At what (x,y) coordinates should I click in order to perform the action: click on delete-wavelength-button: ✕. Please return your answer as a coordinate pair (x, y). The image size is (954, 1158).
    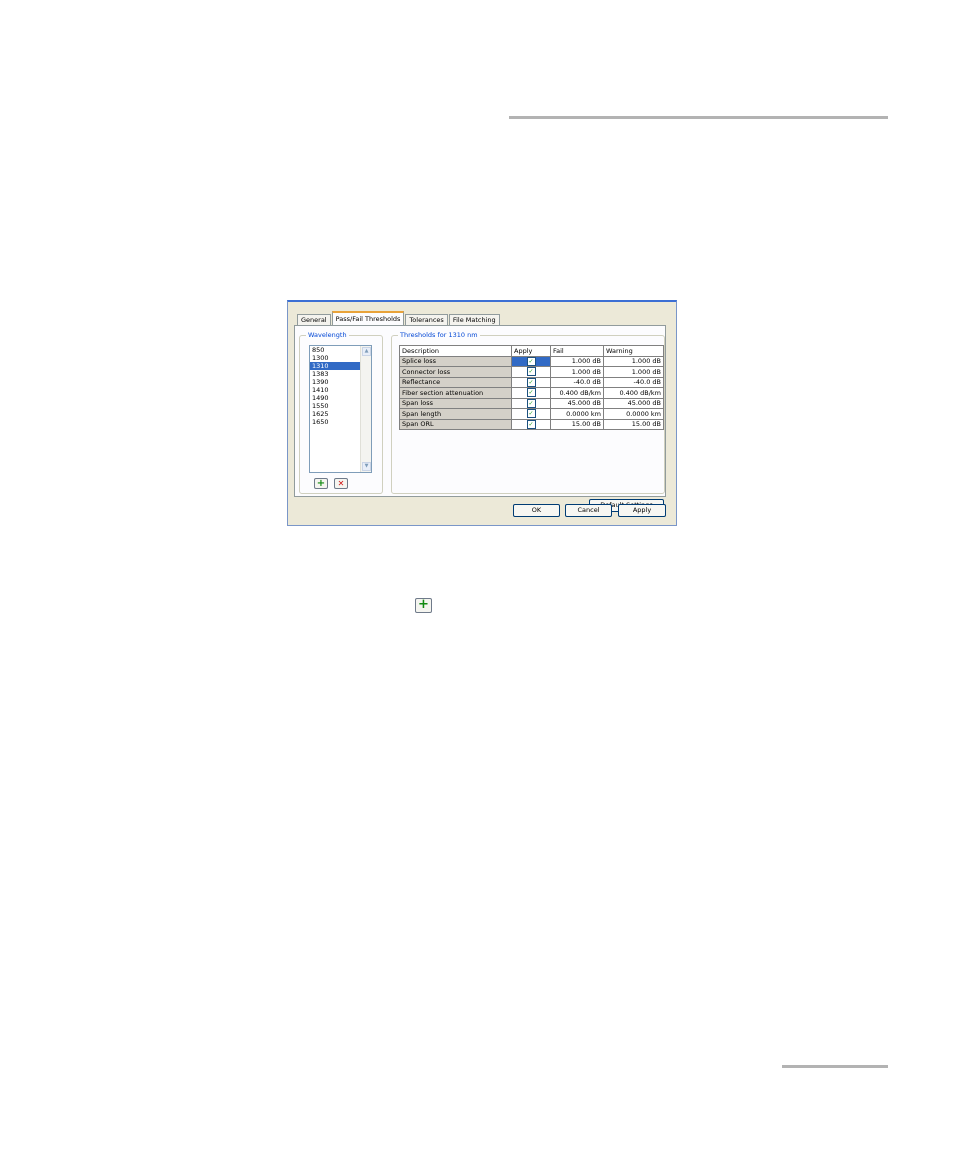
    Looking at the image, I should click on (341, 483).